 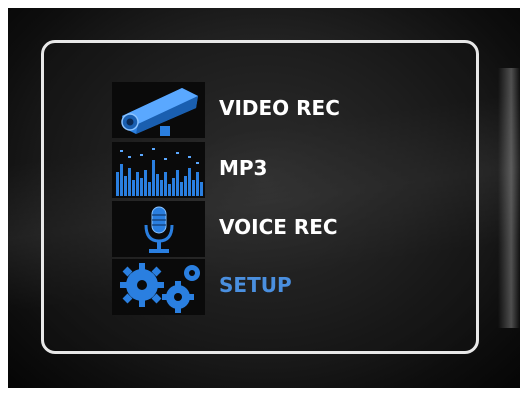 I want to click on menu-item-video-rec: VIDEO REC, so click(x=262, y=110).